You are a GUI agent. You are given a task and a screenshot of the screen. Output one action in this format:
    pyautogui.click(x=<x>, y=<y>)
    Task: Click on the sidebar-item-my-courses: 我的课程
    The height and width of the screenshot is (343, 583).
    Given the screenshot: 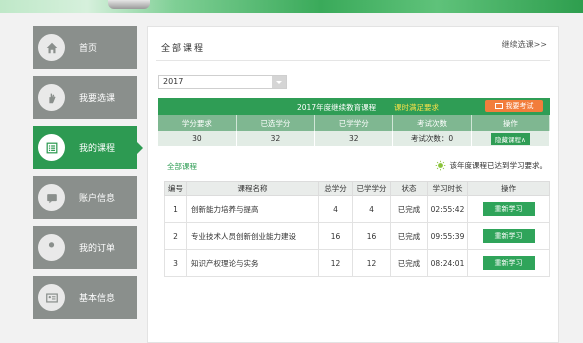 What is the action you would take?
    pyautogui.click(x=88, y=147)
    